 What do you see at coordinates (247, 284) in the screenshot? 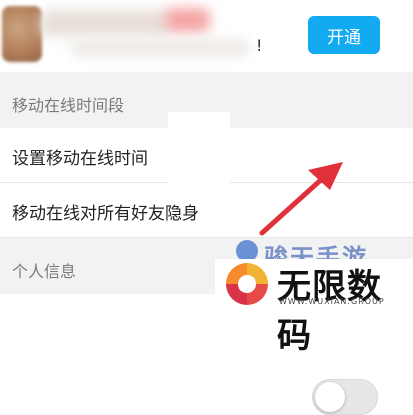
I see `brand-logo-icon` at bounding box center [247, 284].